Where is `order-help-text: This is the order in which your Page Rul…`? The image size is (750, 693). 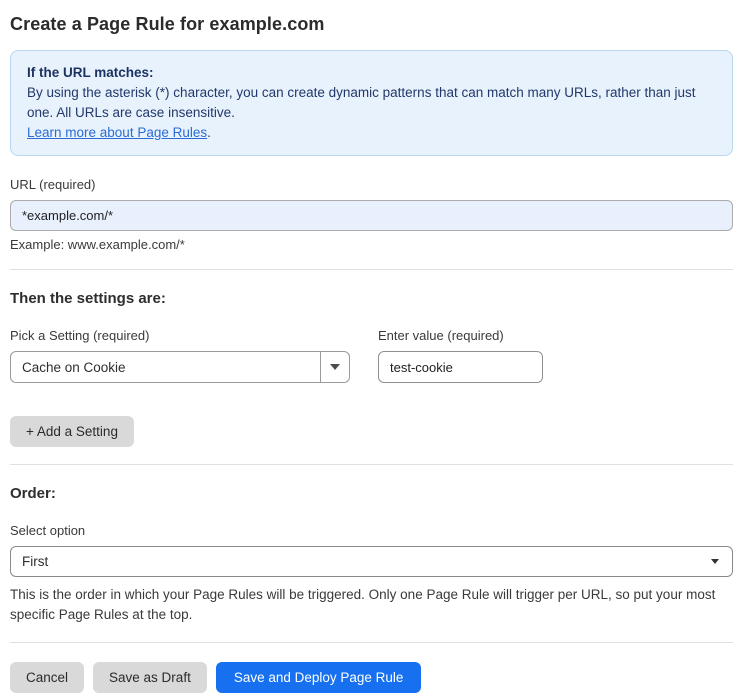 order-help-text: This is the order in which your Page Rul… is located at coordinates (363, 604).